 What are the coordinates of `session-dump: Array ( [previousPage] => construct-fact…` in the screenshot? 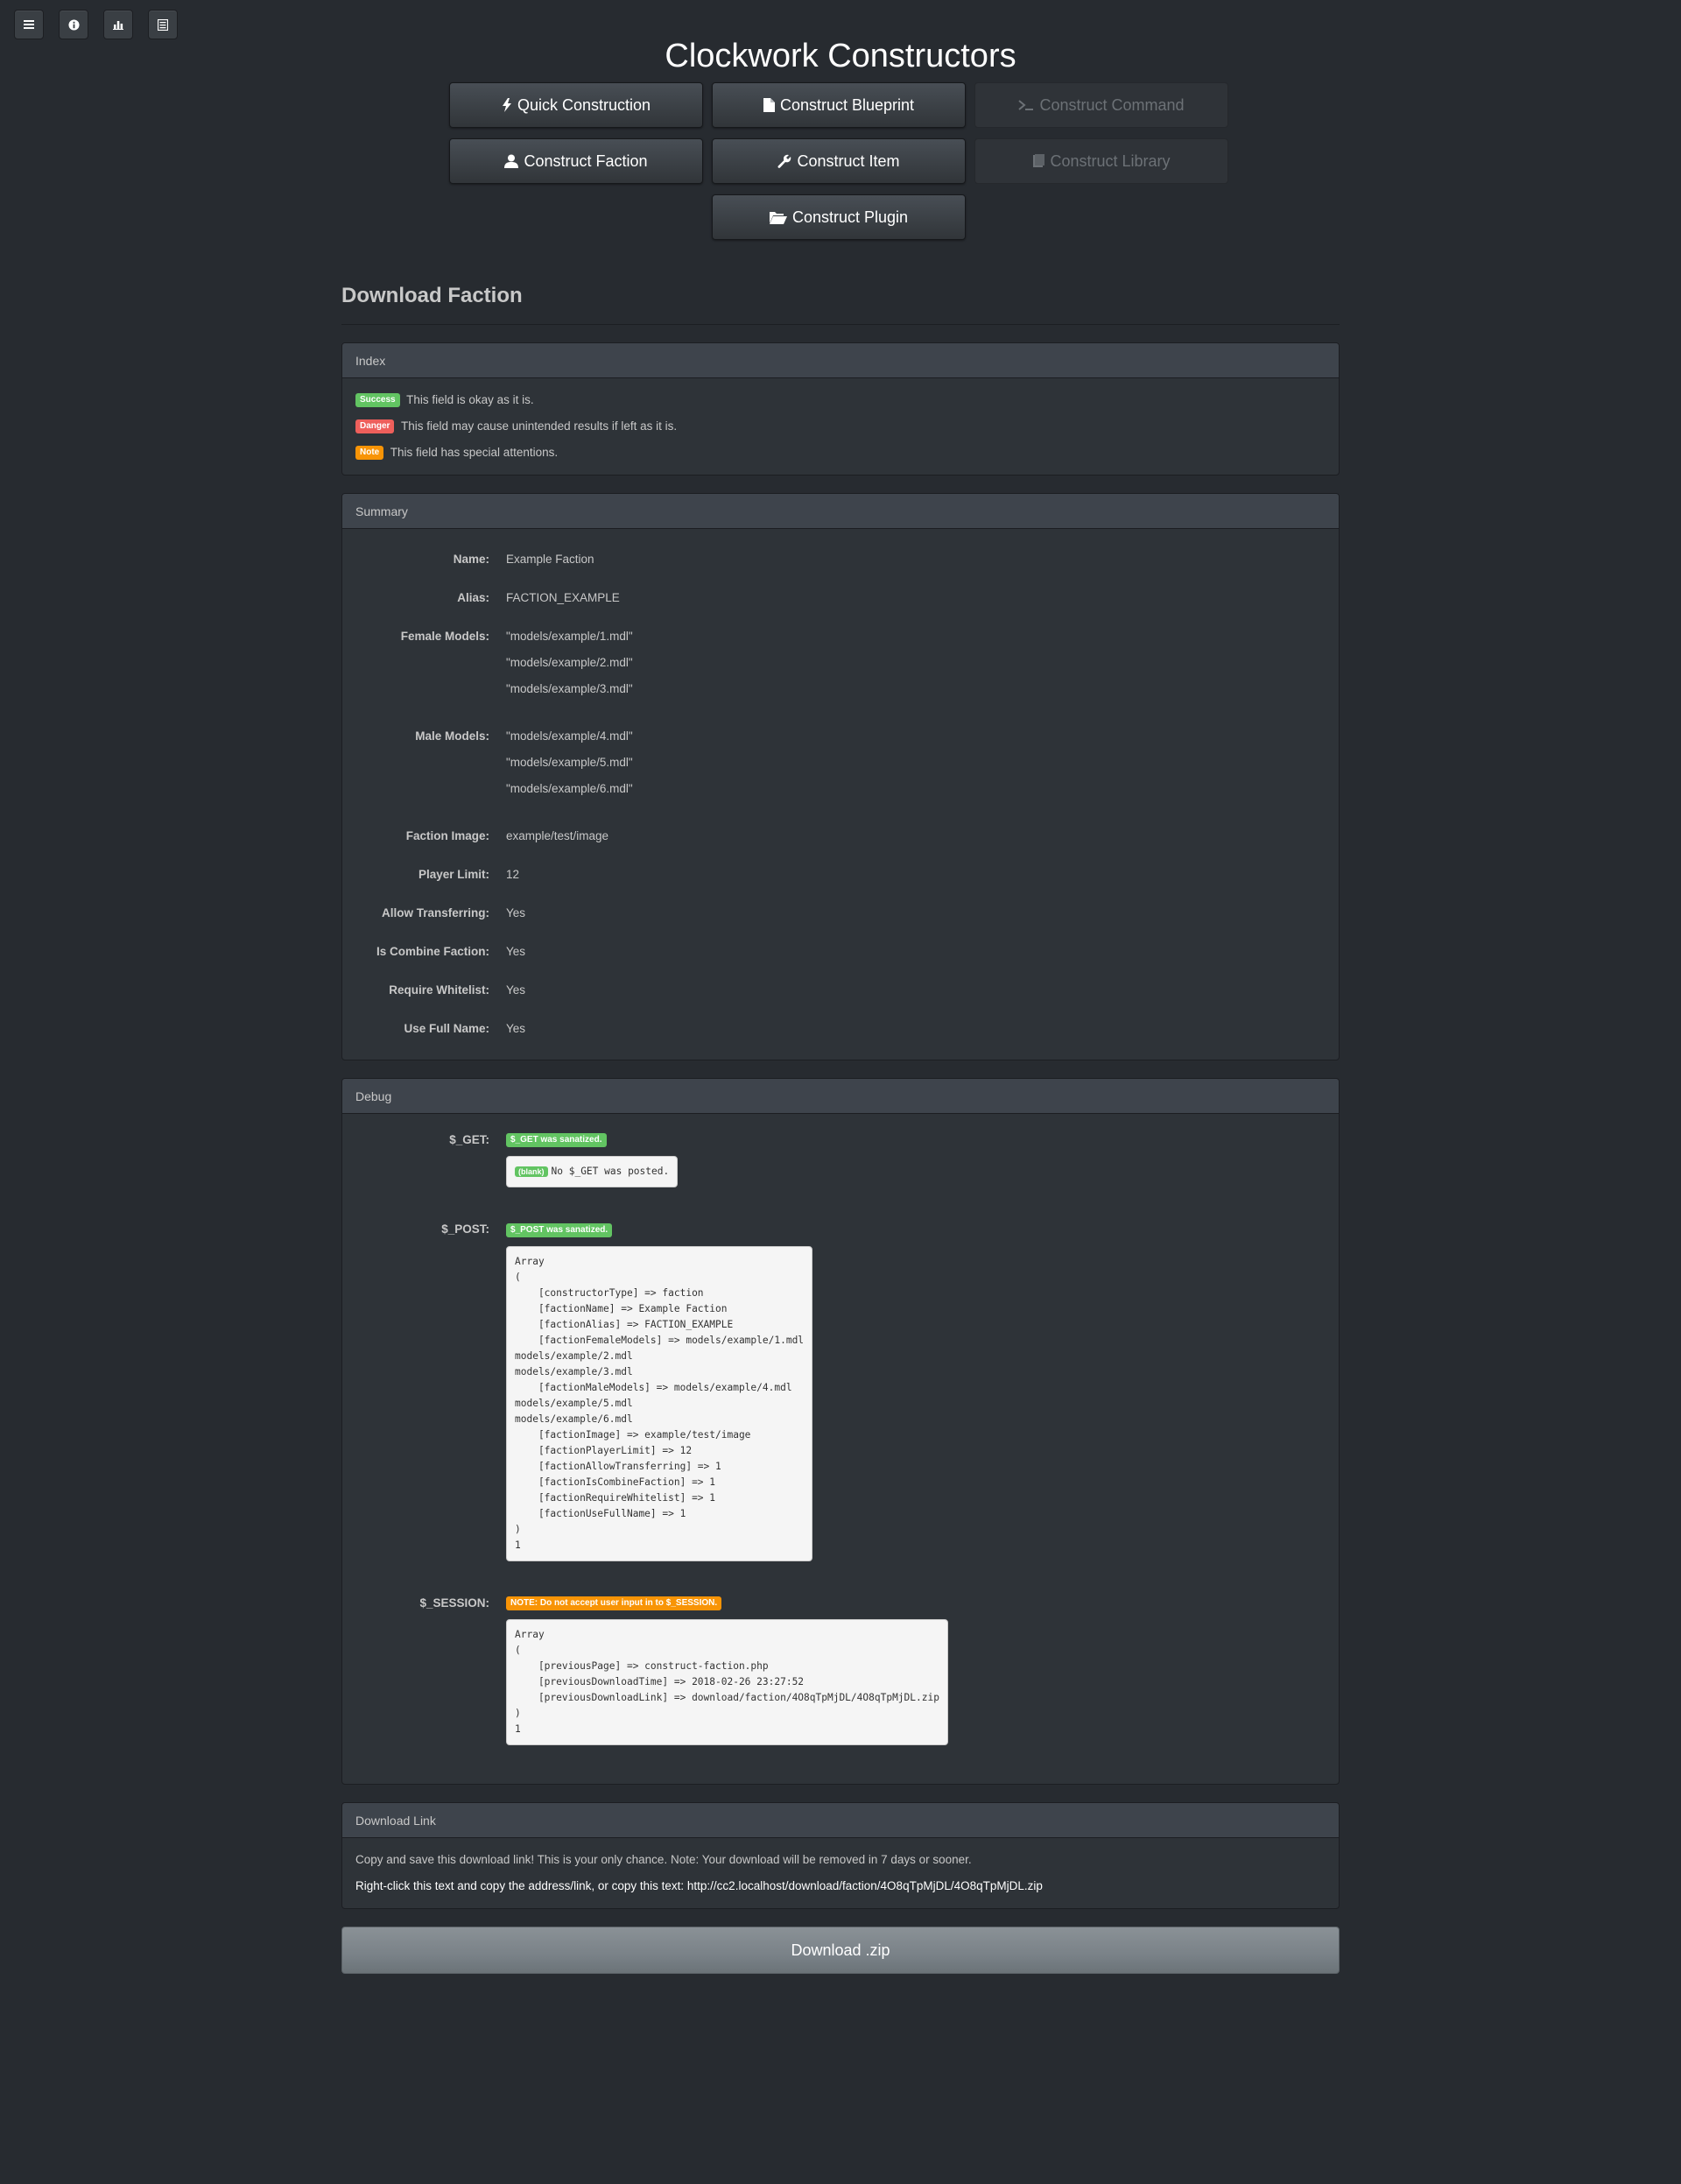 It's located at (727, 1682).